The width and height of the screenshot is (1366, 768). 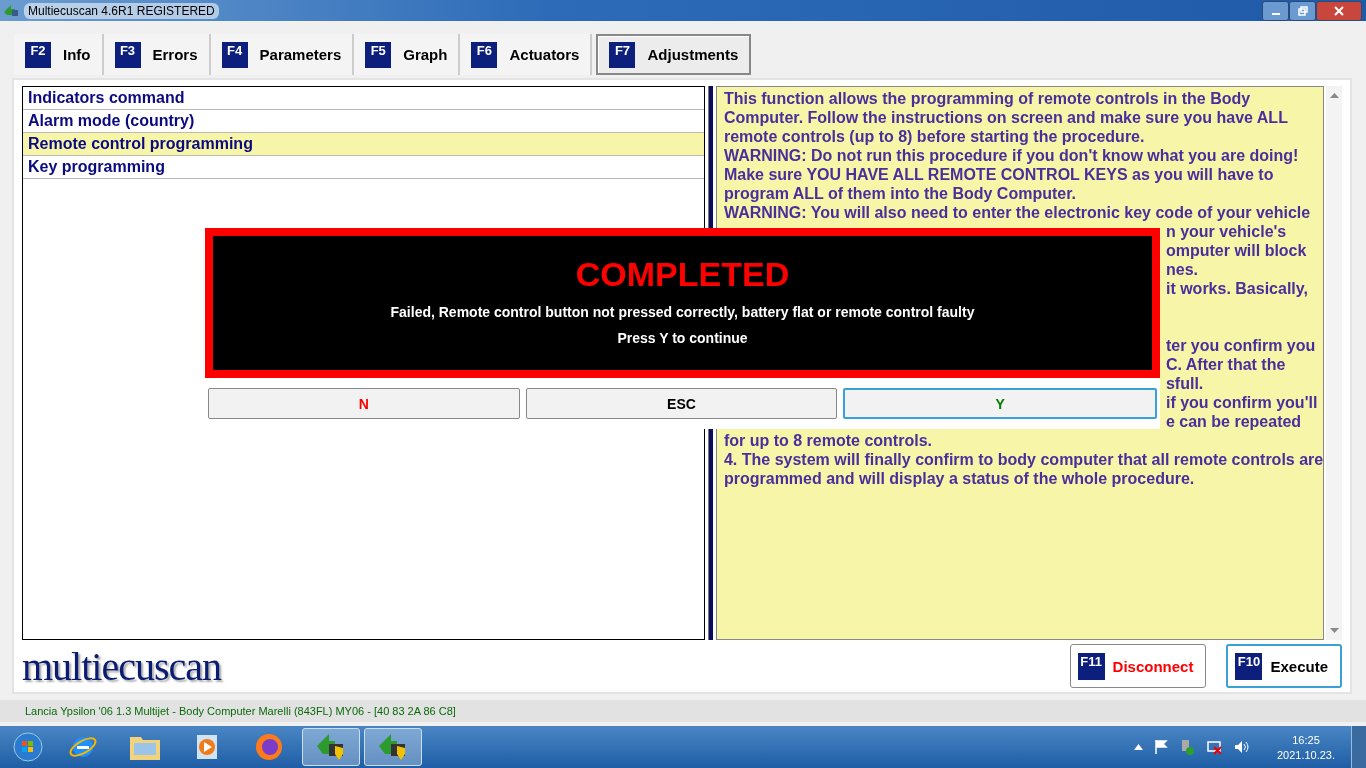 What do you see at coordinates (122, 666) in the screenshot?
I see `logo: multiecuscan` at bounding box center [122, 666].